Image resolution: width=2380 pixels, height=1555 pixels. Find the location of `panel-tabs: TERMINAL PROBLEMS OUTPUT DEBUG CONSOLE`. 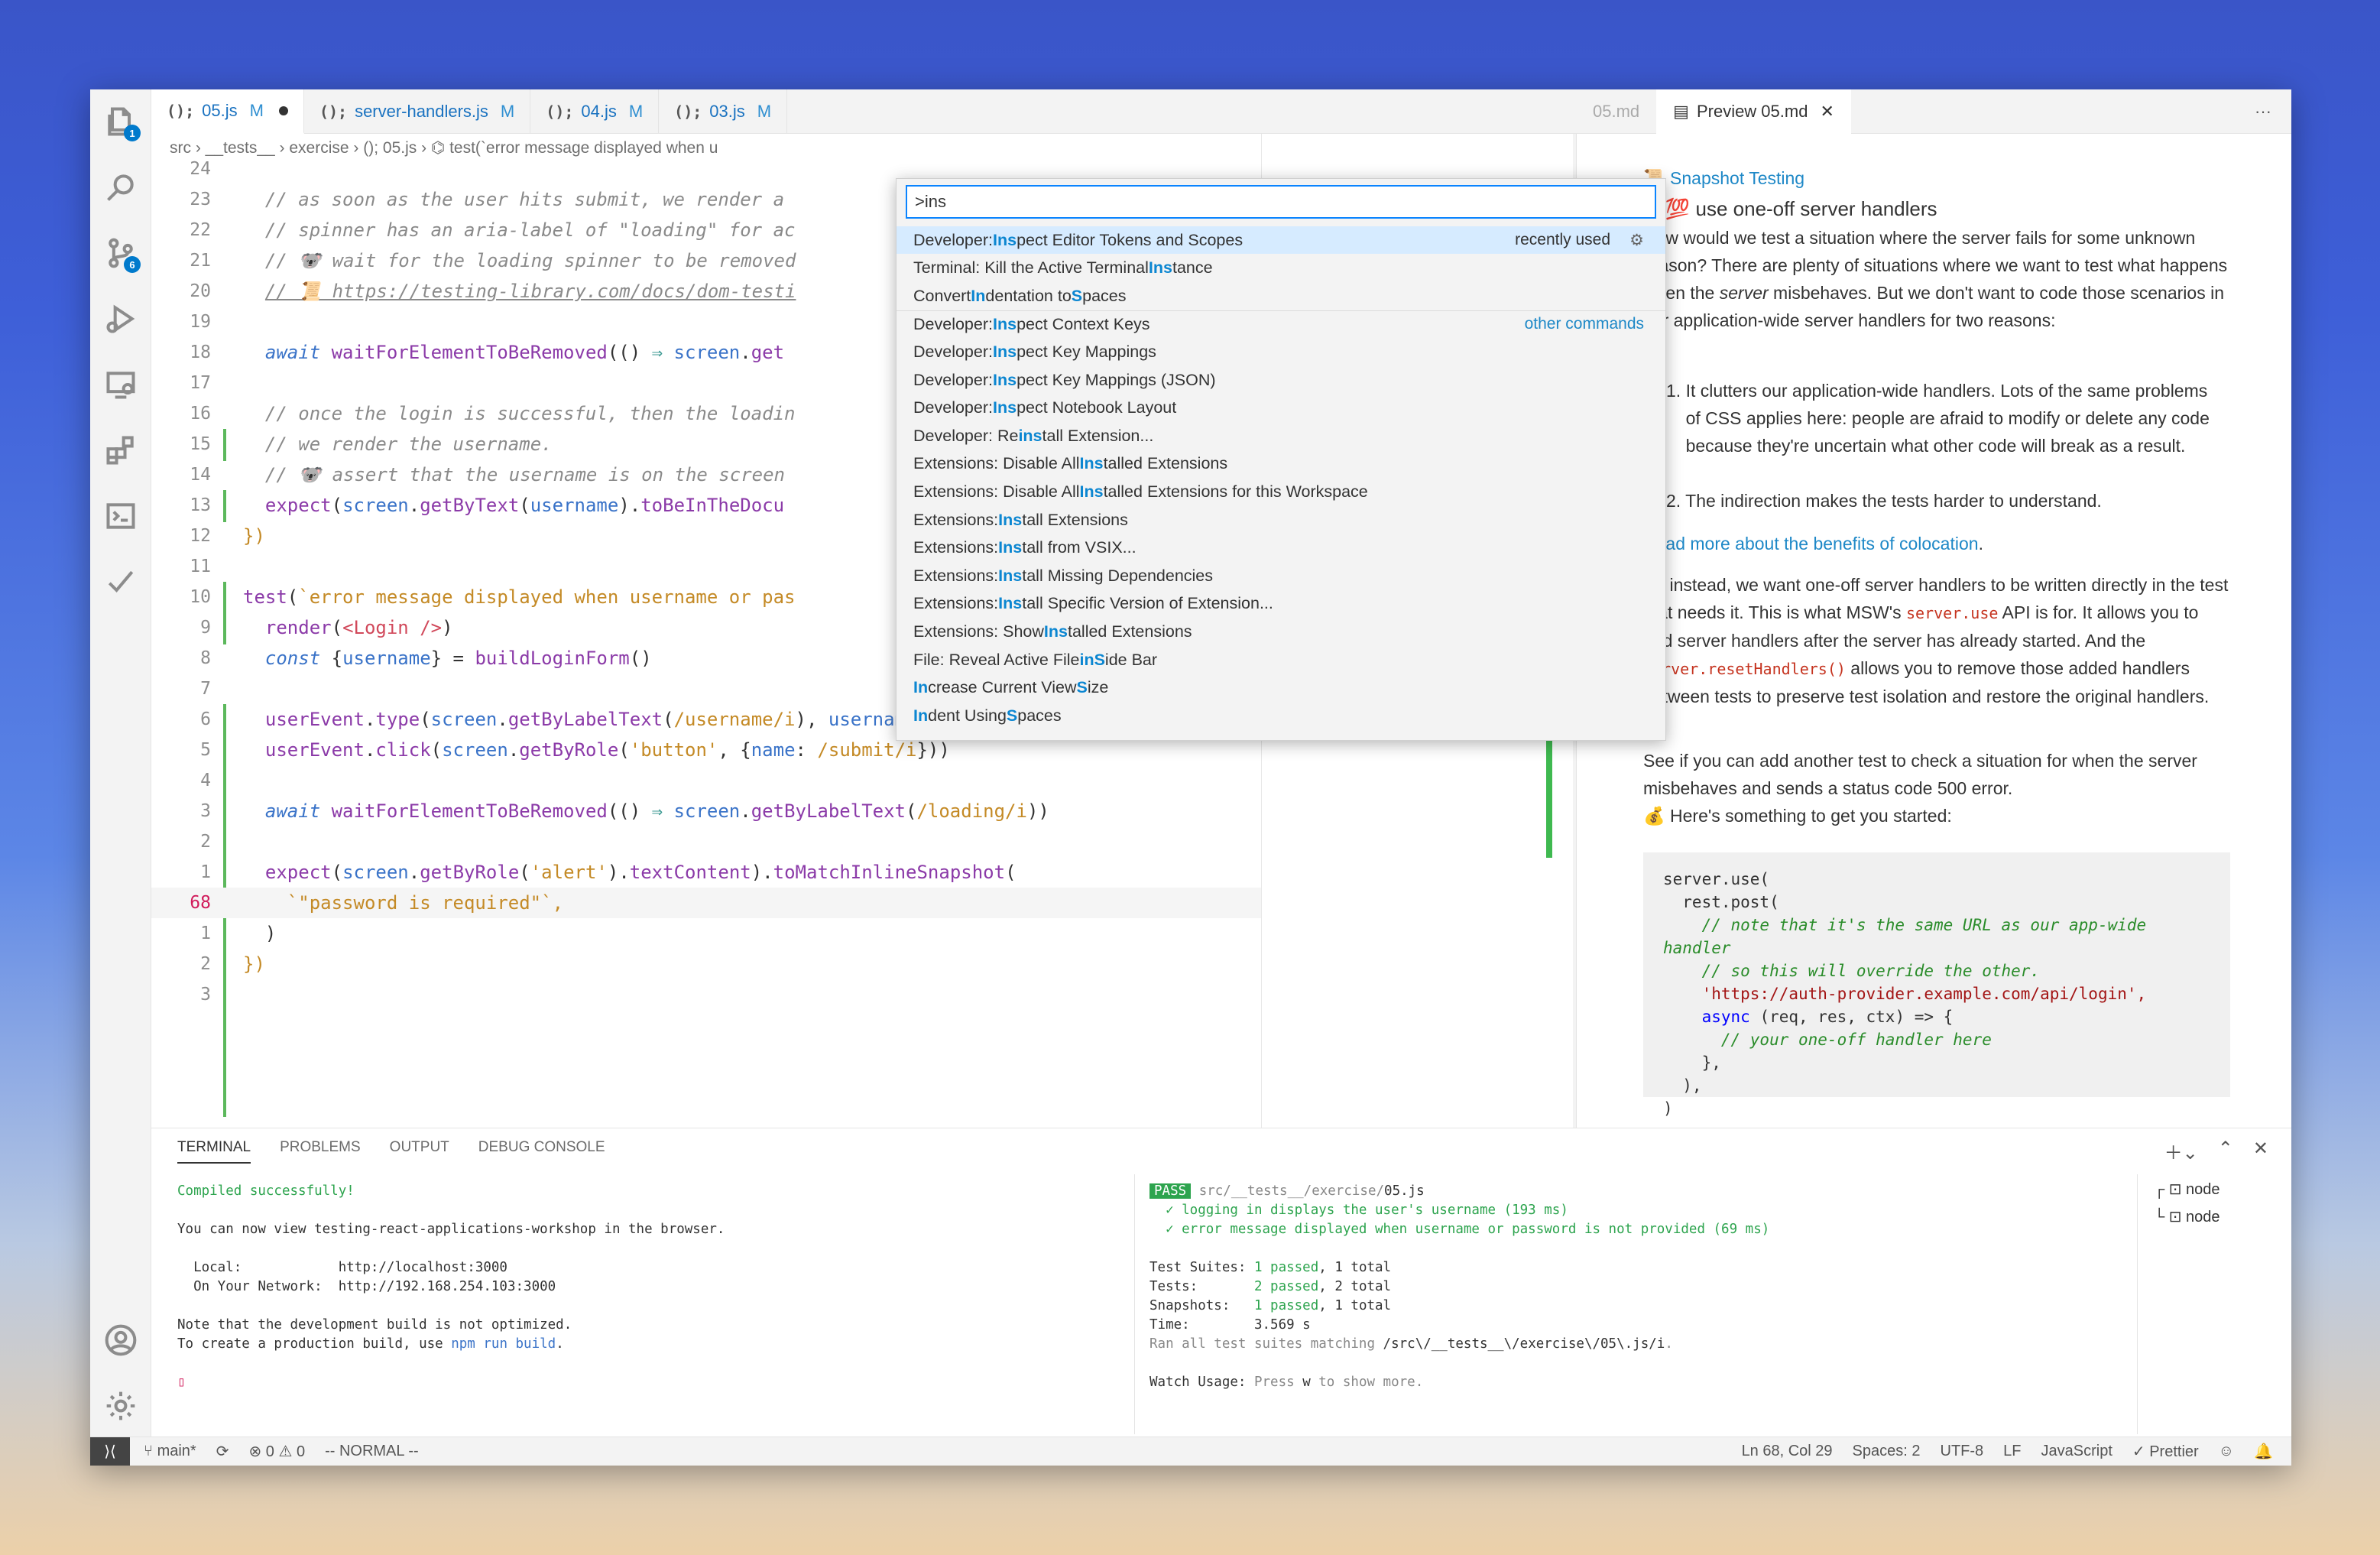

panel-tabs: TERMINAL PROBLEMS OUTPUT DEBUG CONSOLE is located at coordinates (391, 1151).